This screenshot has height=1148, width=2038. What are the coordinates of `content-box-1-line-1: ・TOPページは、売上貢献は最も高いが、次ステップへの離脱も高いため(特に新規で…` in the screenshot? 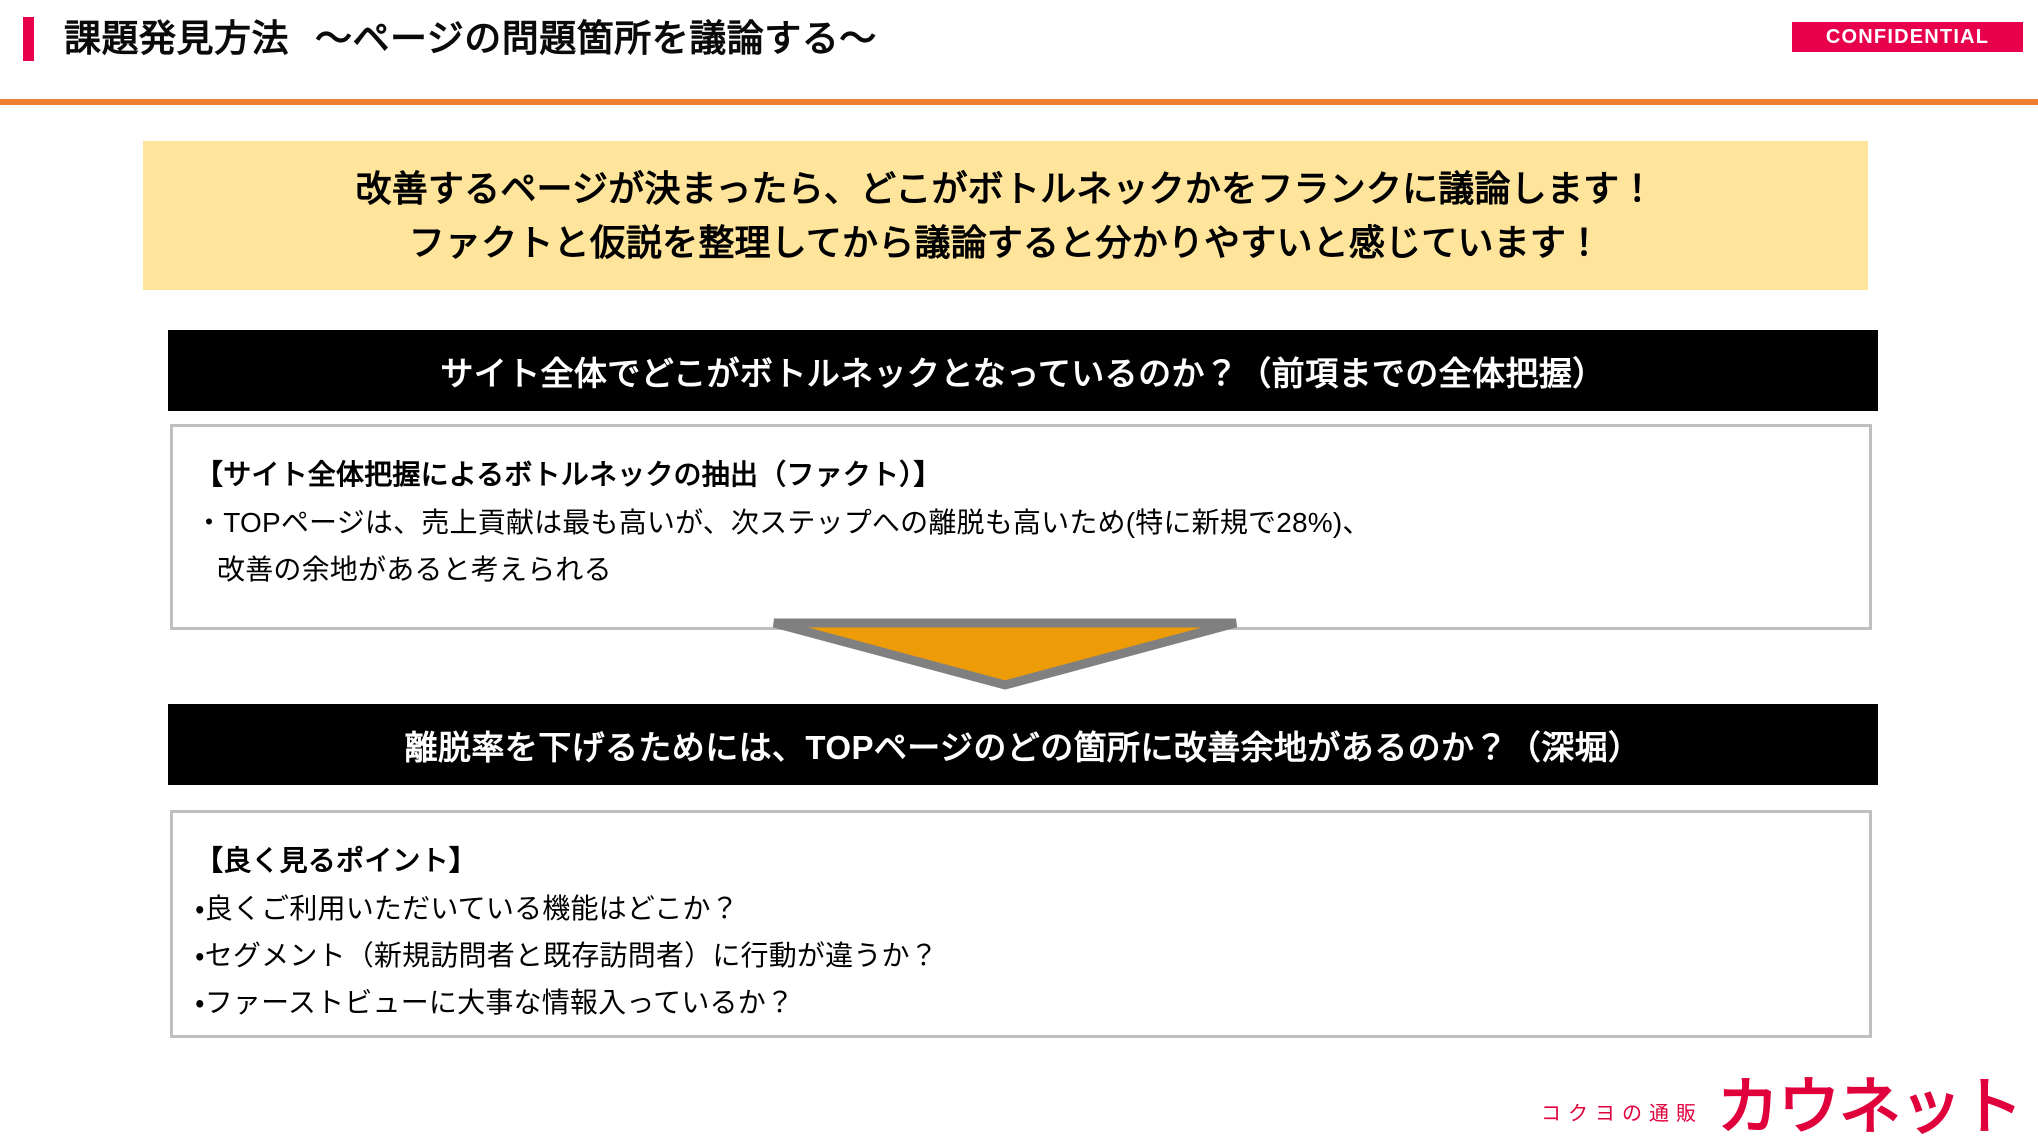 It's located at (783, 522).